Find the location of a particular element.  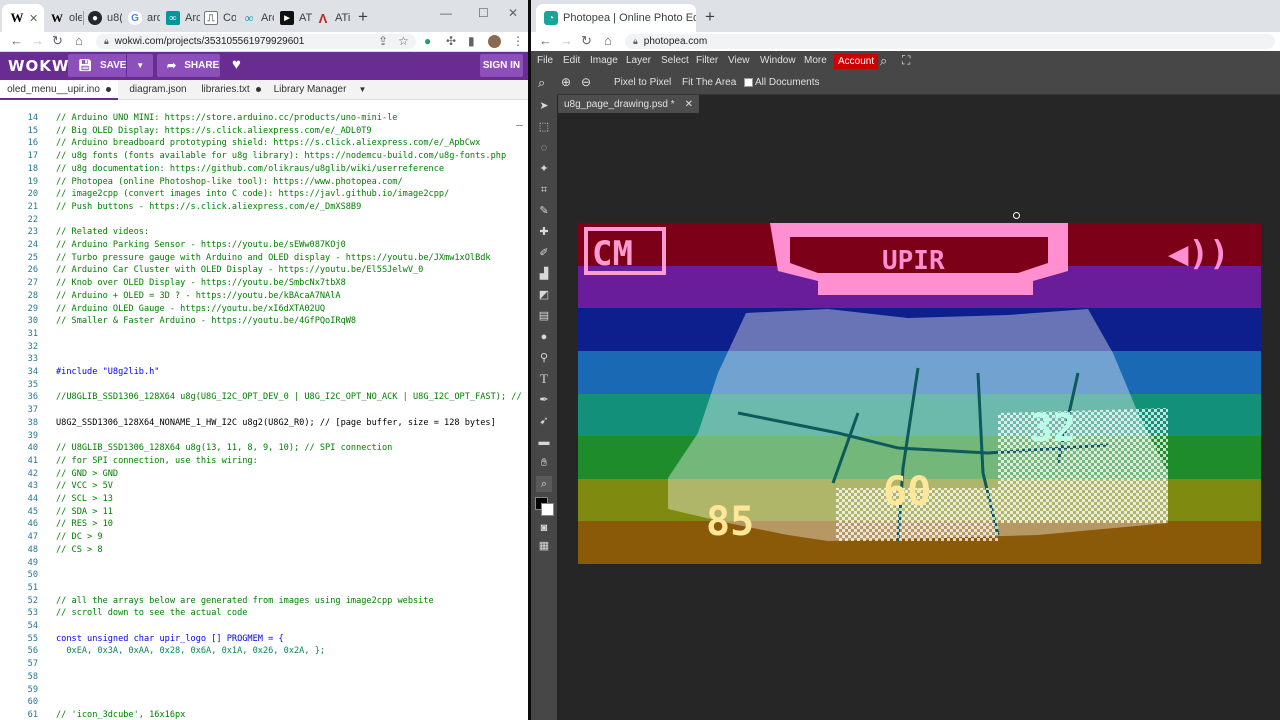

grammarly-extension-icon: ● is located at coordinates (427, 41).